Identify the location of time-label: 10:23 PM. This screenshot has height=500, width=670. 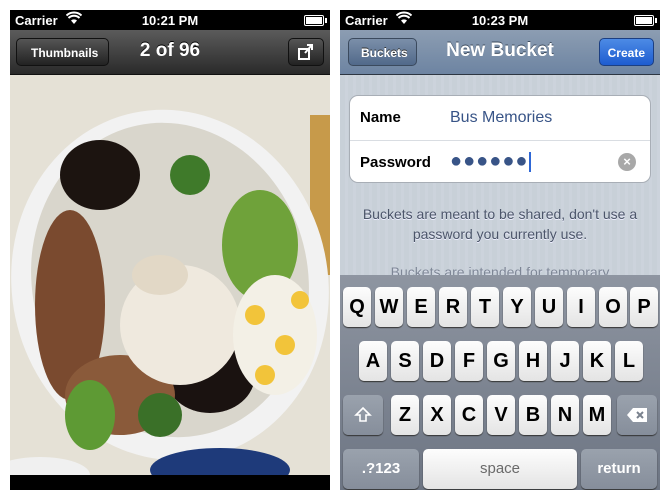
(500, 20).